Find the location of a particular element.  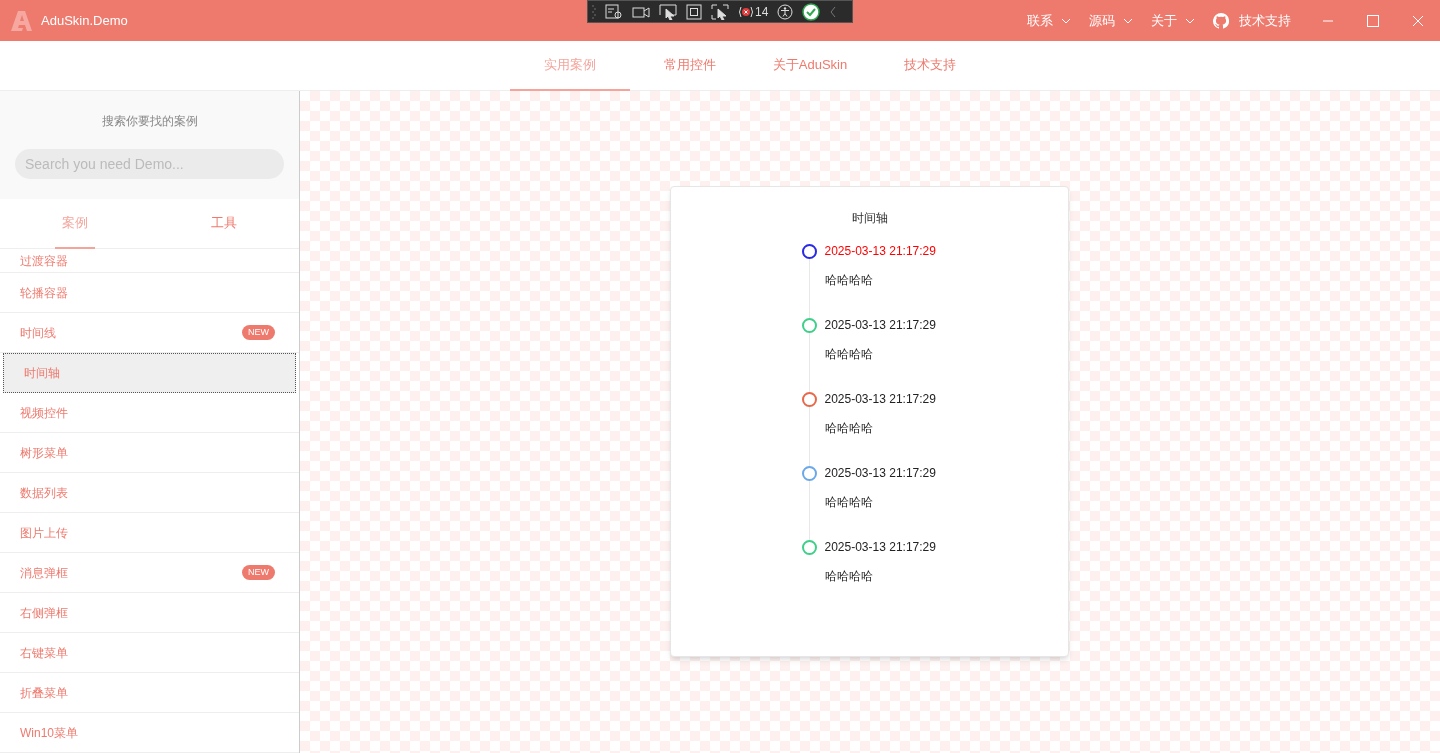

logo-icon is located at coordinates (21, 20).